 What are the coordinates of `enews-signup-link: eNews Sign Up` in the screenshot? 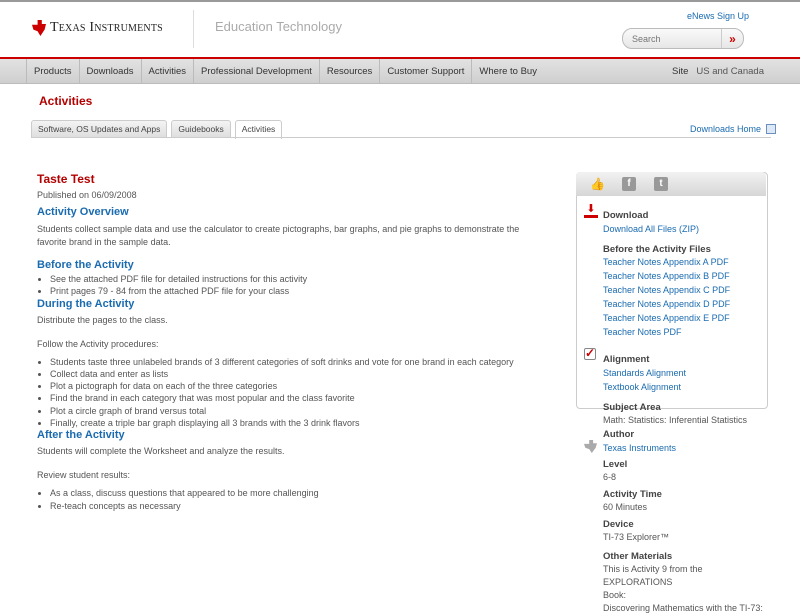 It's located at (718, 16).